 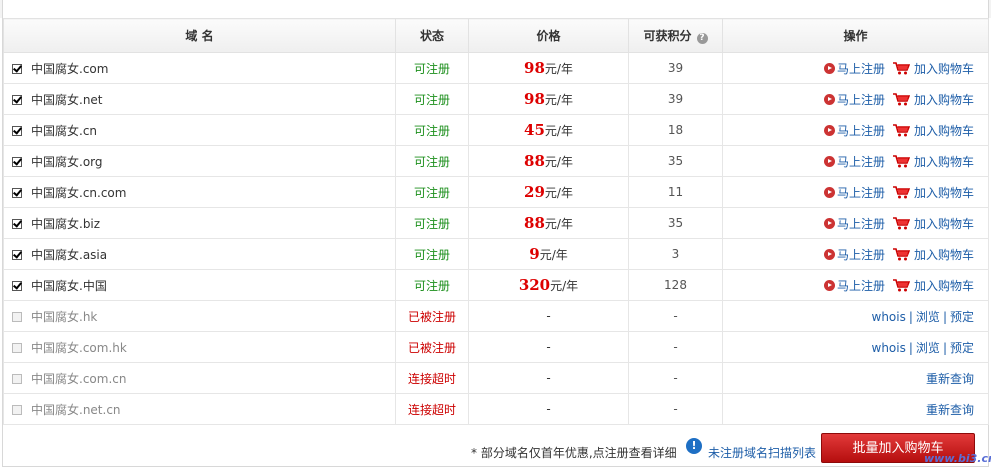 What do you see at coordinates (199, 285) in the screenshot?
I see `domain-cell: 中国腐女.中国` at bounding box center [199, 285].